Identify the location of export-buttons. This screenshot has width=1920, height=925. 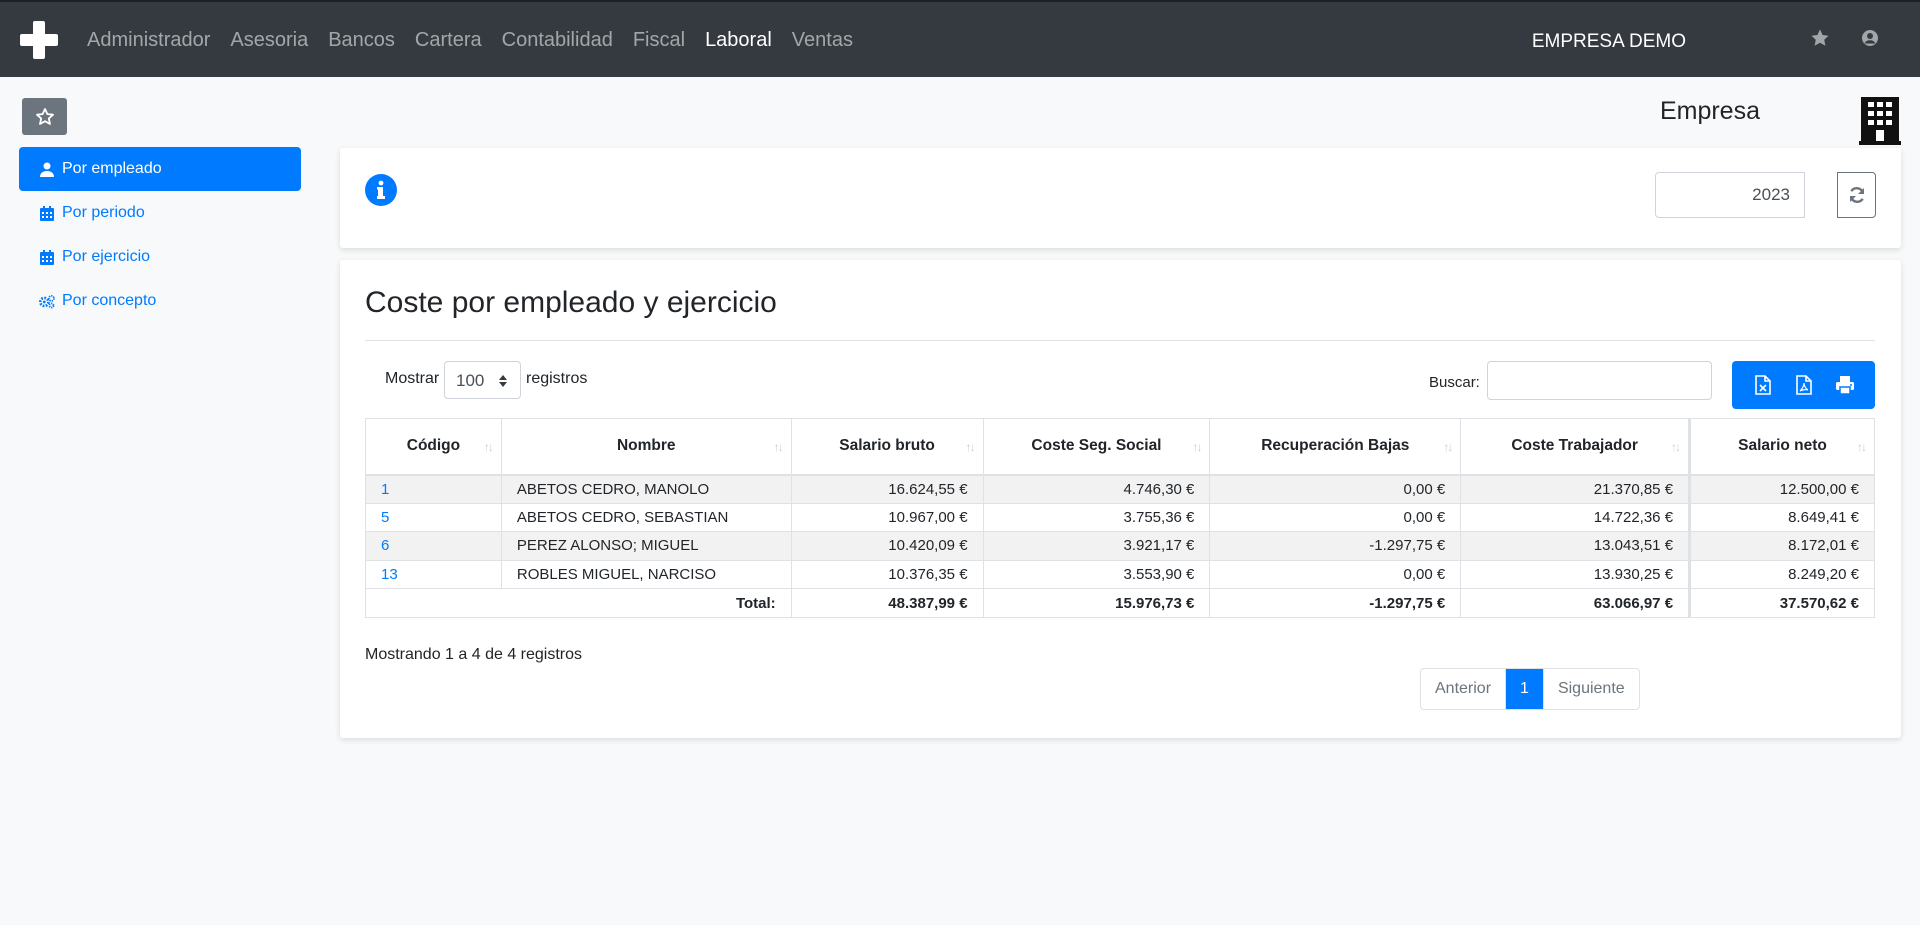
(1803, 385).